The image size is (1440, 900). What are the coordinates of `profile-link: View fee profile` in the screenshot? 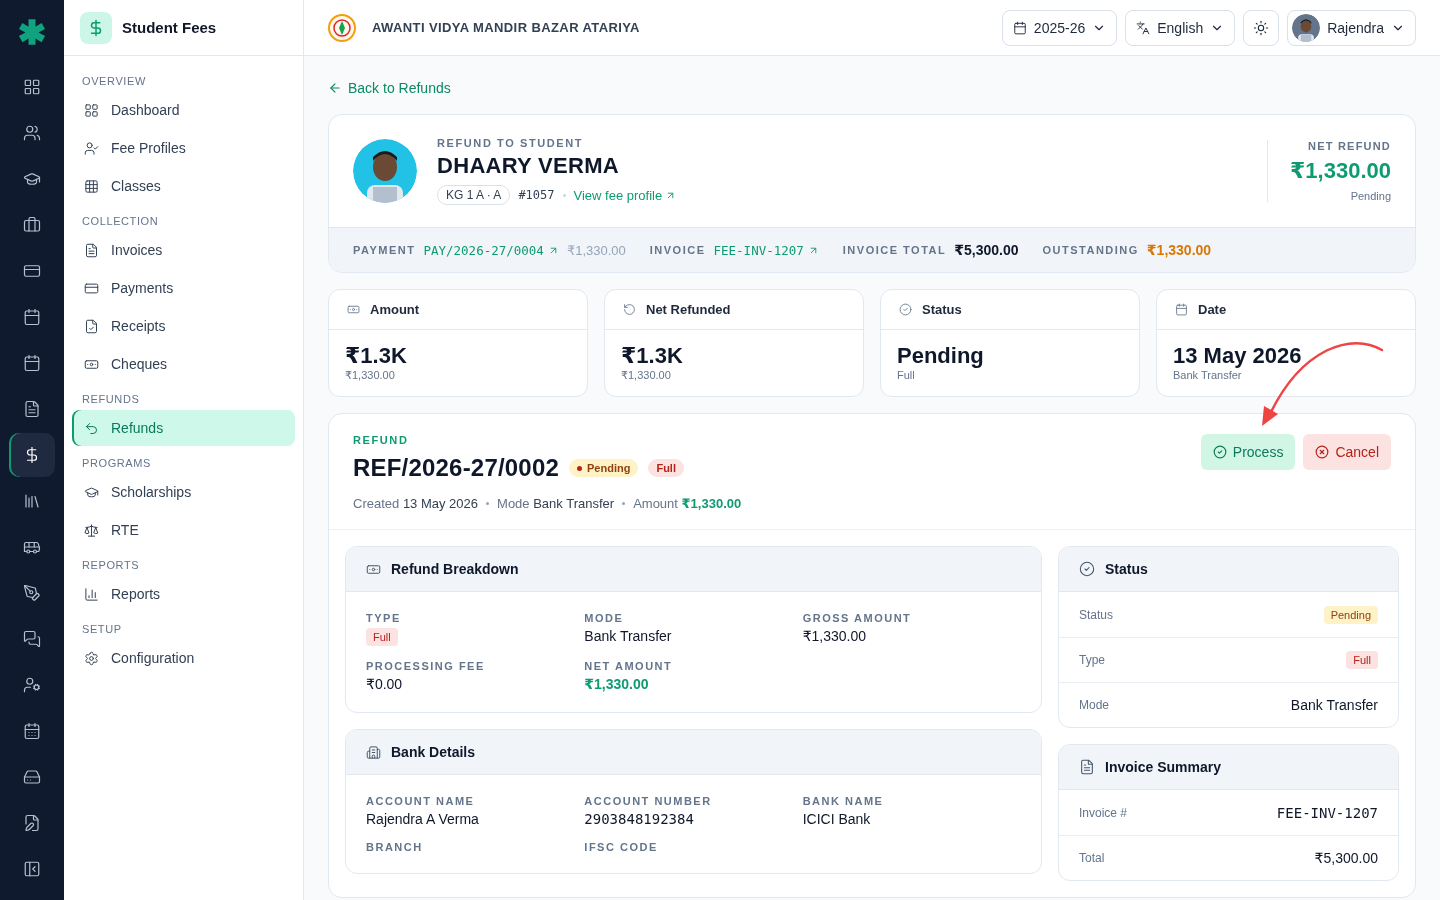 It's located at (625, 195).